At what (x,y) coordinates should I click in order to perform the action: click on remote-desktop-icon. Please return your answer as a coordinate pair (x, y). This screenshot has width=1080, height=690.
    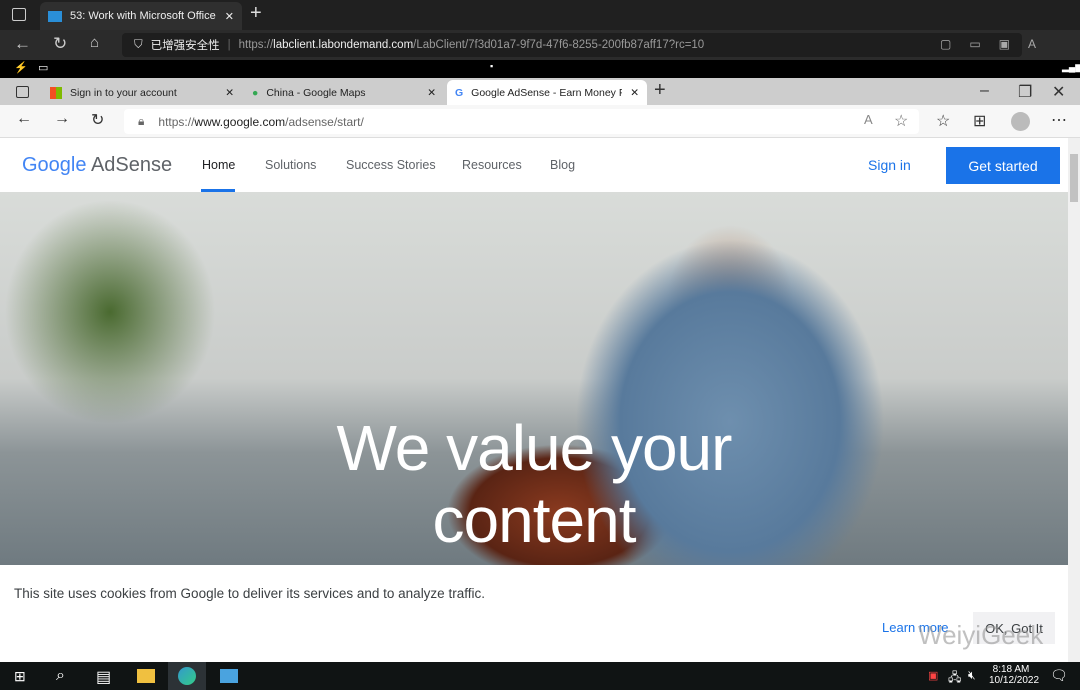
    Looking at the image, I should click on (55, 16).